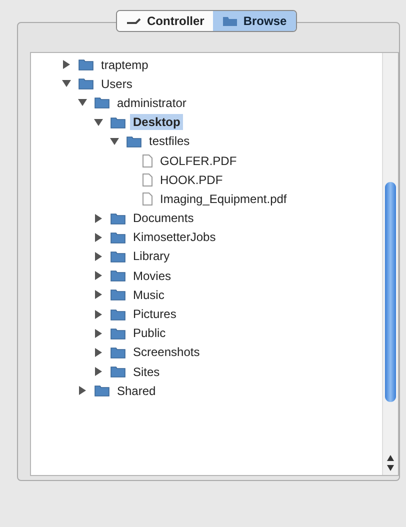 This screenshot has width=406, height=527. Describe the element at coordinates (254, 21) in the screenshot. I see `tab: Browse` at that location.